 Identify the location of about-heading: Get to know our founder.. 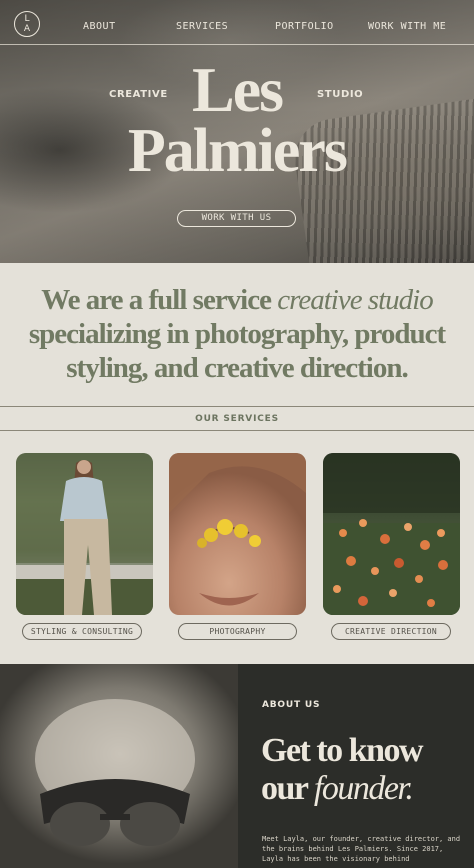
(363, 770).